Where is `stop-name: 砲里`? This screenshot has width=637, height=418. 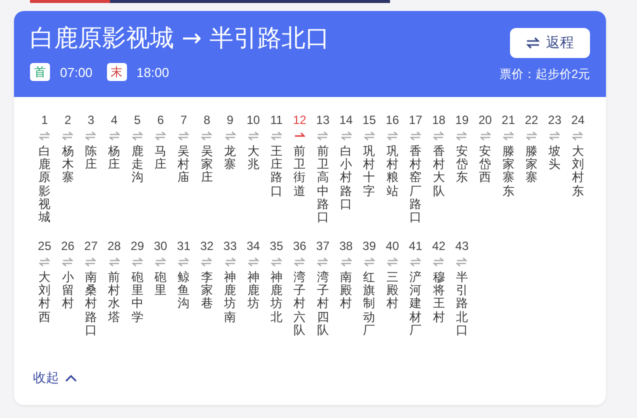
stop-name: 砲里 is located at coordinates (160, 284).